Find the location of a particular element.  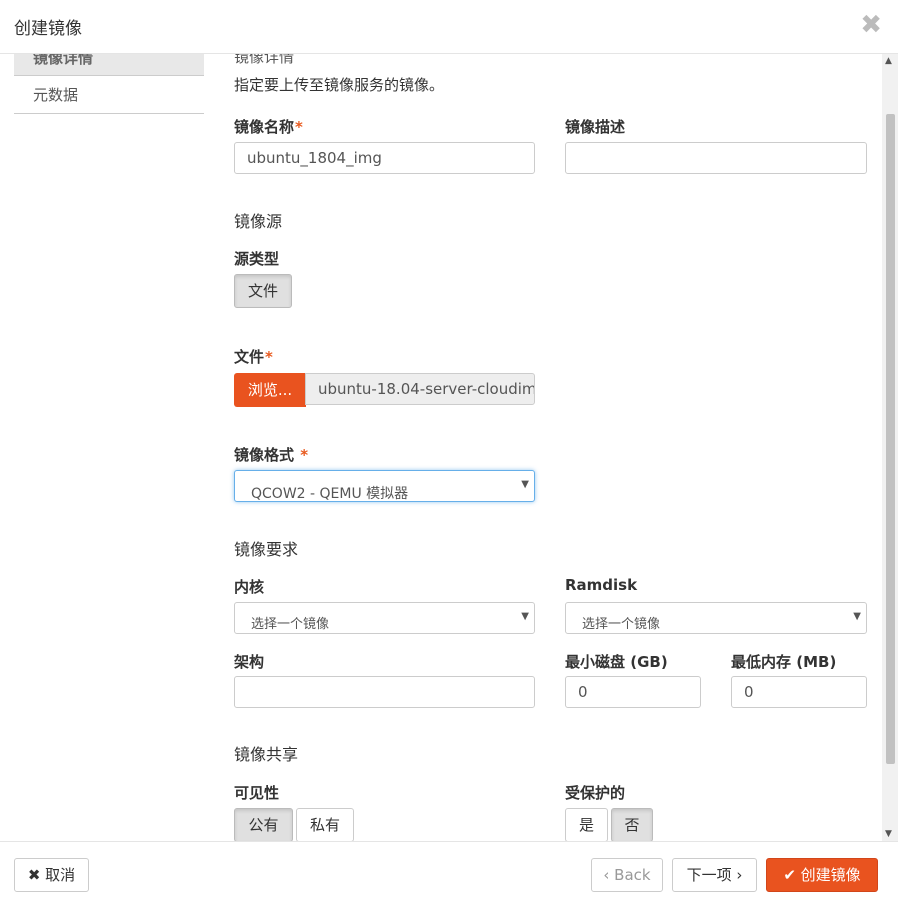

wizard-sidebar: 镜像详情 元数据 is located at coordinates (109, 84).